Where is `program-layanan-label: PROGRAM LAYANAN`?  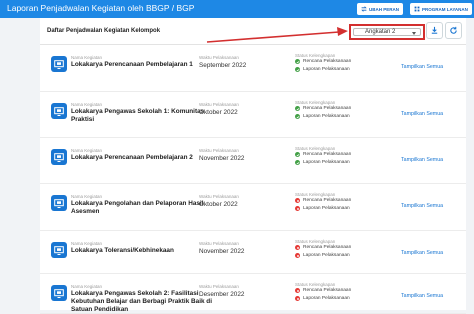
program-layanan-label: PROGRAM LAYANAN is located at coordinates (445, 9).